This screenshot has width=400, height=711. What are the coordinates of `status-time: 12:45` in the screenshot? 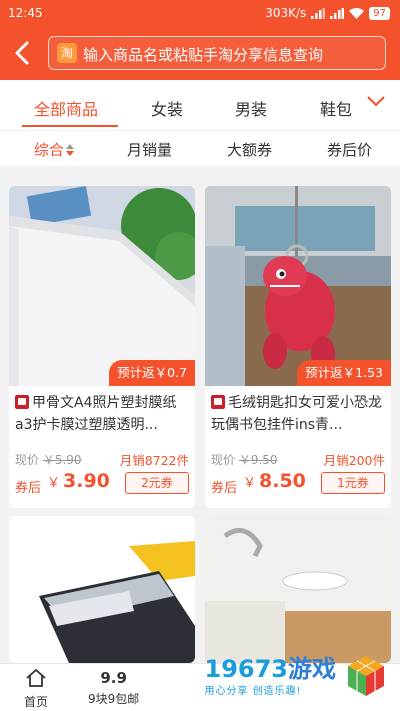 It's located at (25, 13).